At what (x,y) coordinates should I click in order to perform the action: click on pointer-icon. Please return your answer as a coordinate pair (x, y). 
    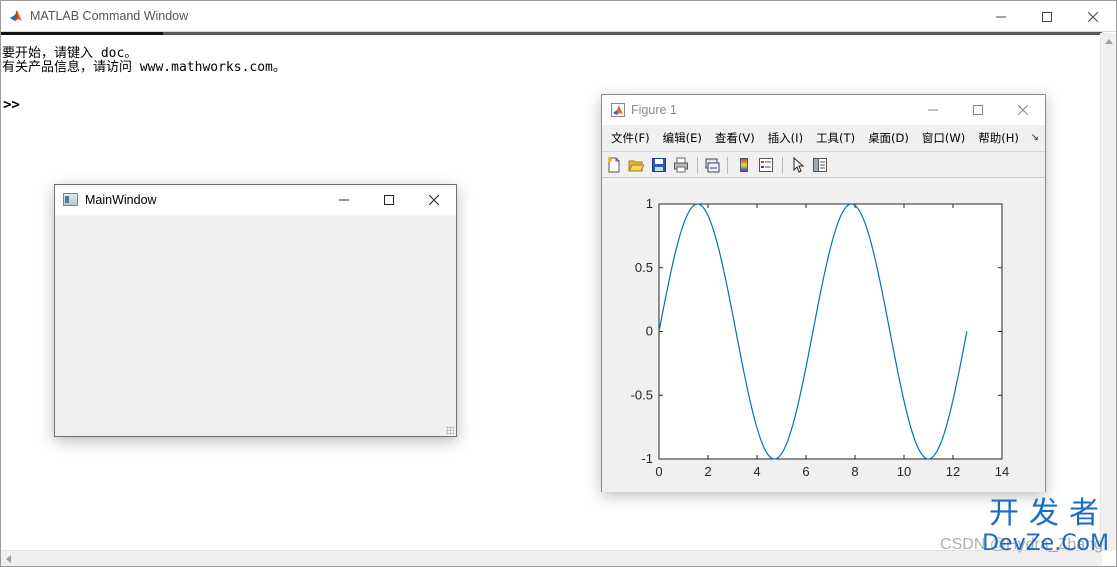
    Looking at the image, I should click on (799, 165).